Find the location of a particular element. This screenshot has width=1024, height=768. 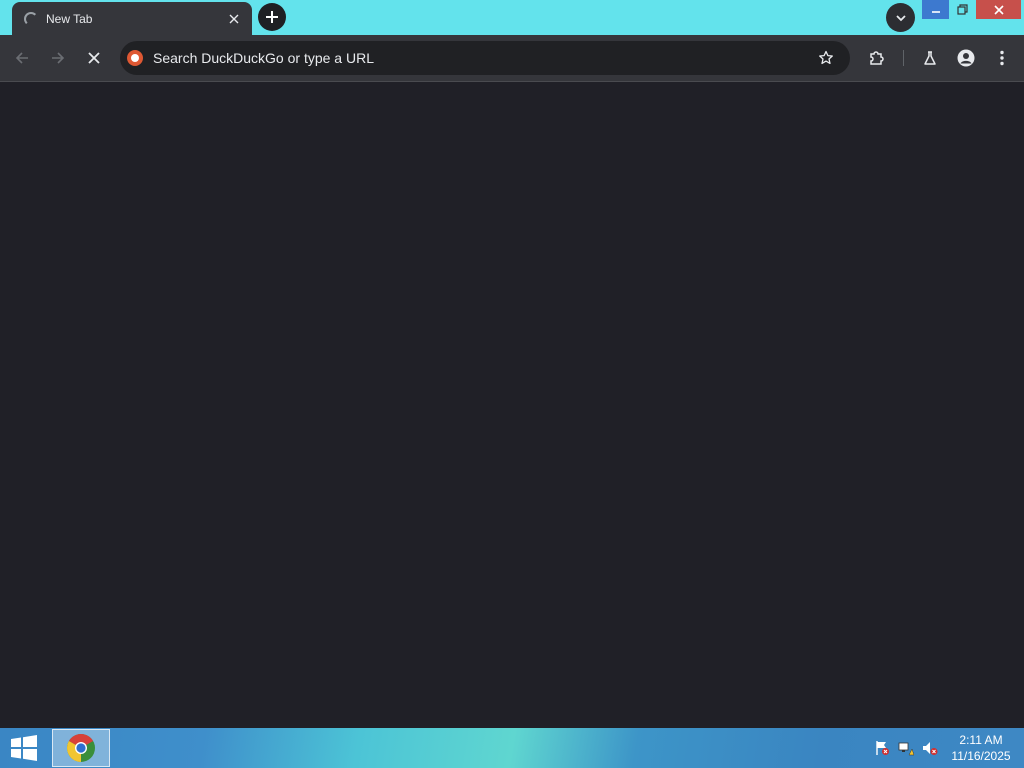

forward-button is located at coordinates (58, 58).